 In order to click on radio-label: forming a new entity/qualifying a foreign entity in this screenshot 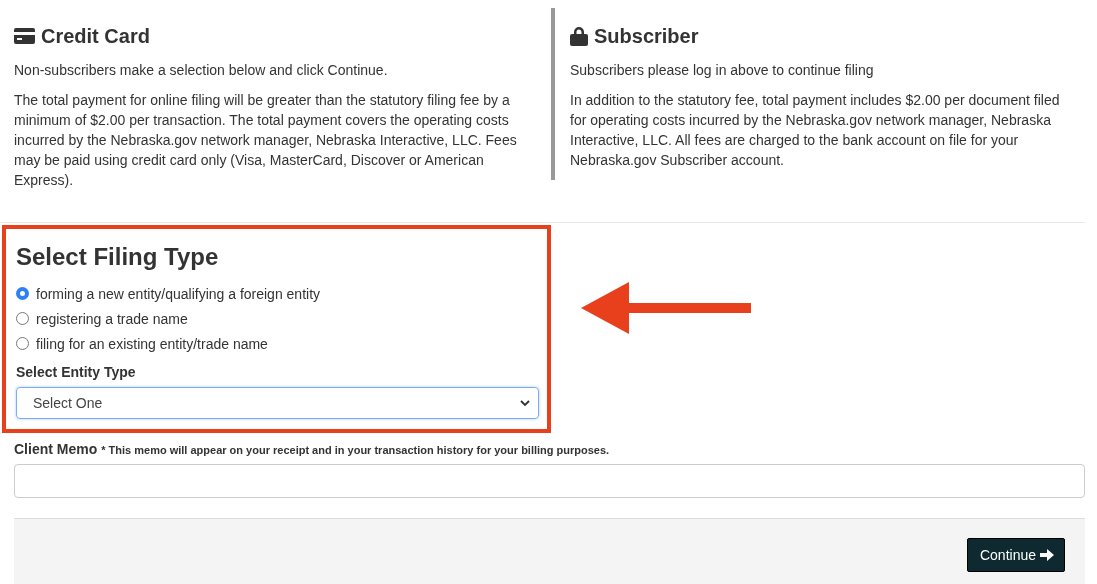, I will do `click(178, 293)`.